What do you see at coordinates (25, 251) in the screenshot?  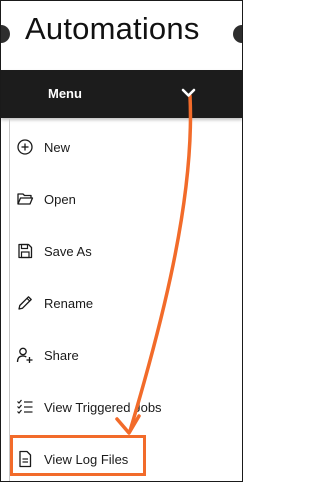 I see `save-icon` at bounding box center [25, 251].